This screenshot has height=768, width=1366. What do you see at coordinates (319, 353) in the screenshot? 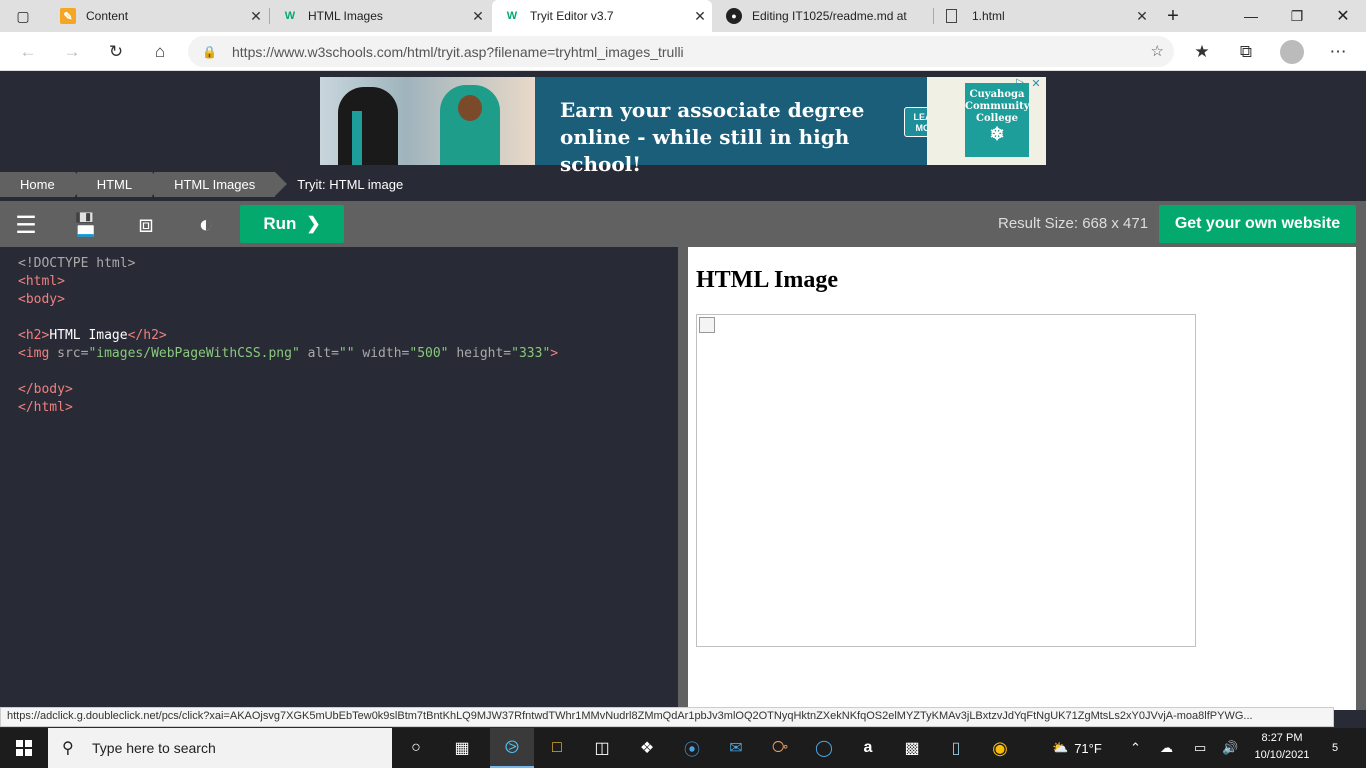
I see `code-token: alt=` at bounding box center [319, 353].